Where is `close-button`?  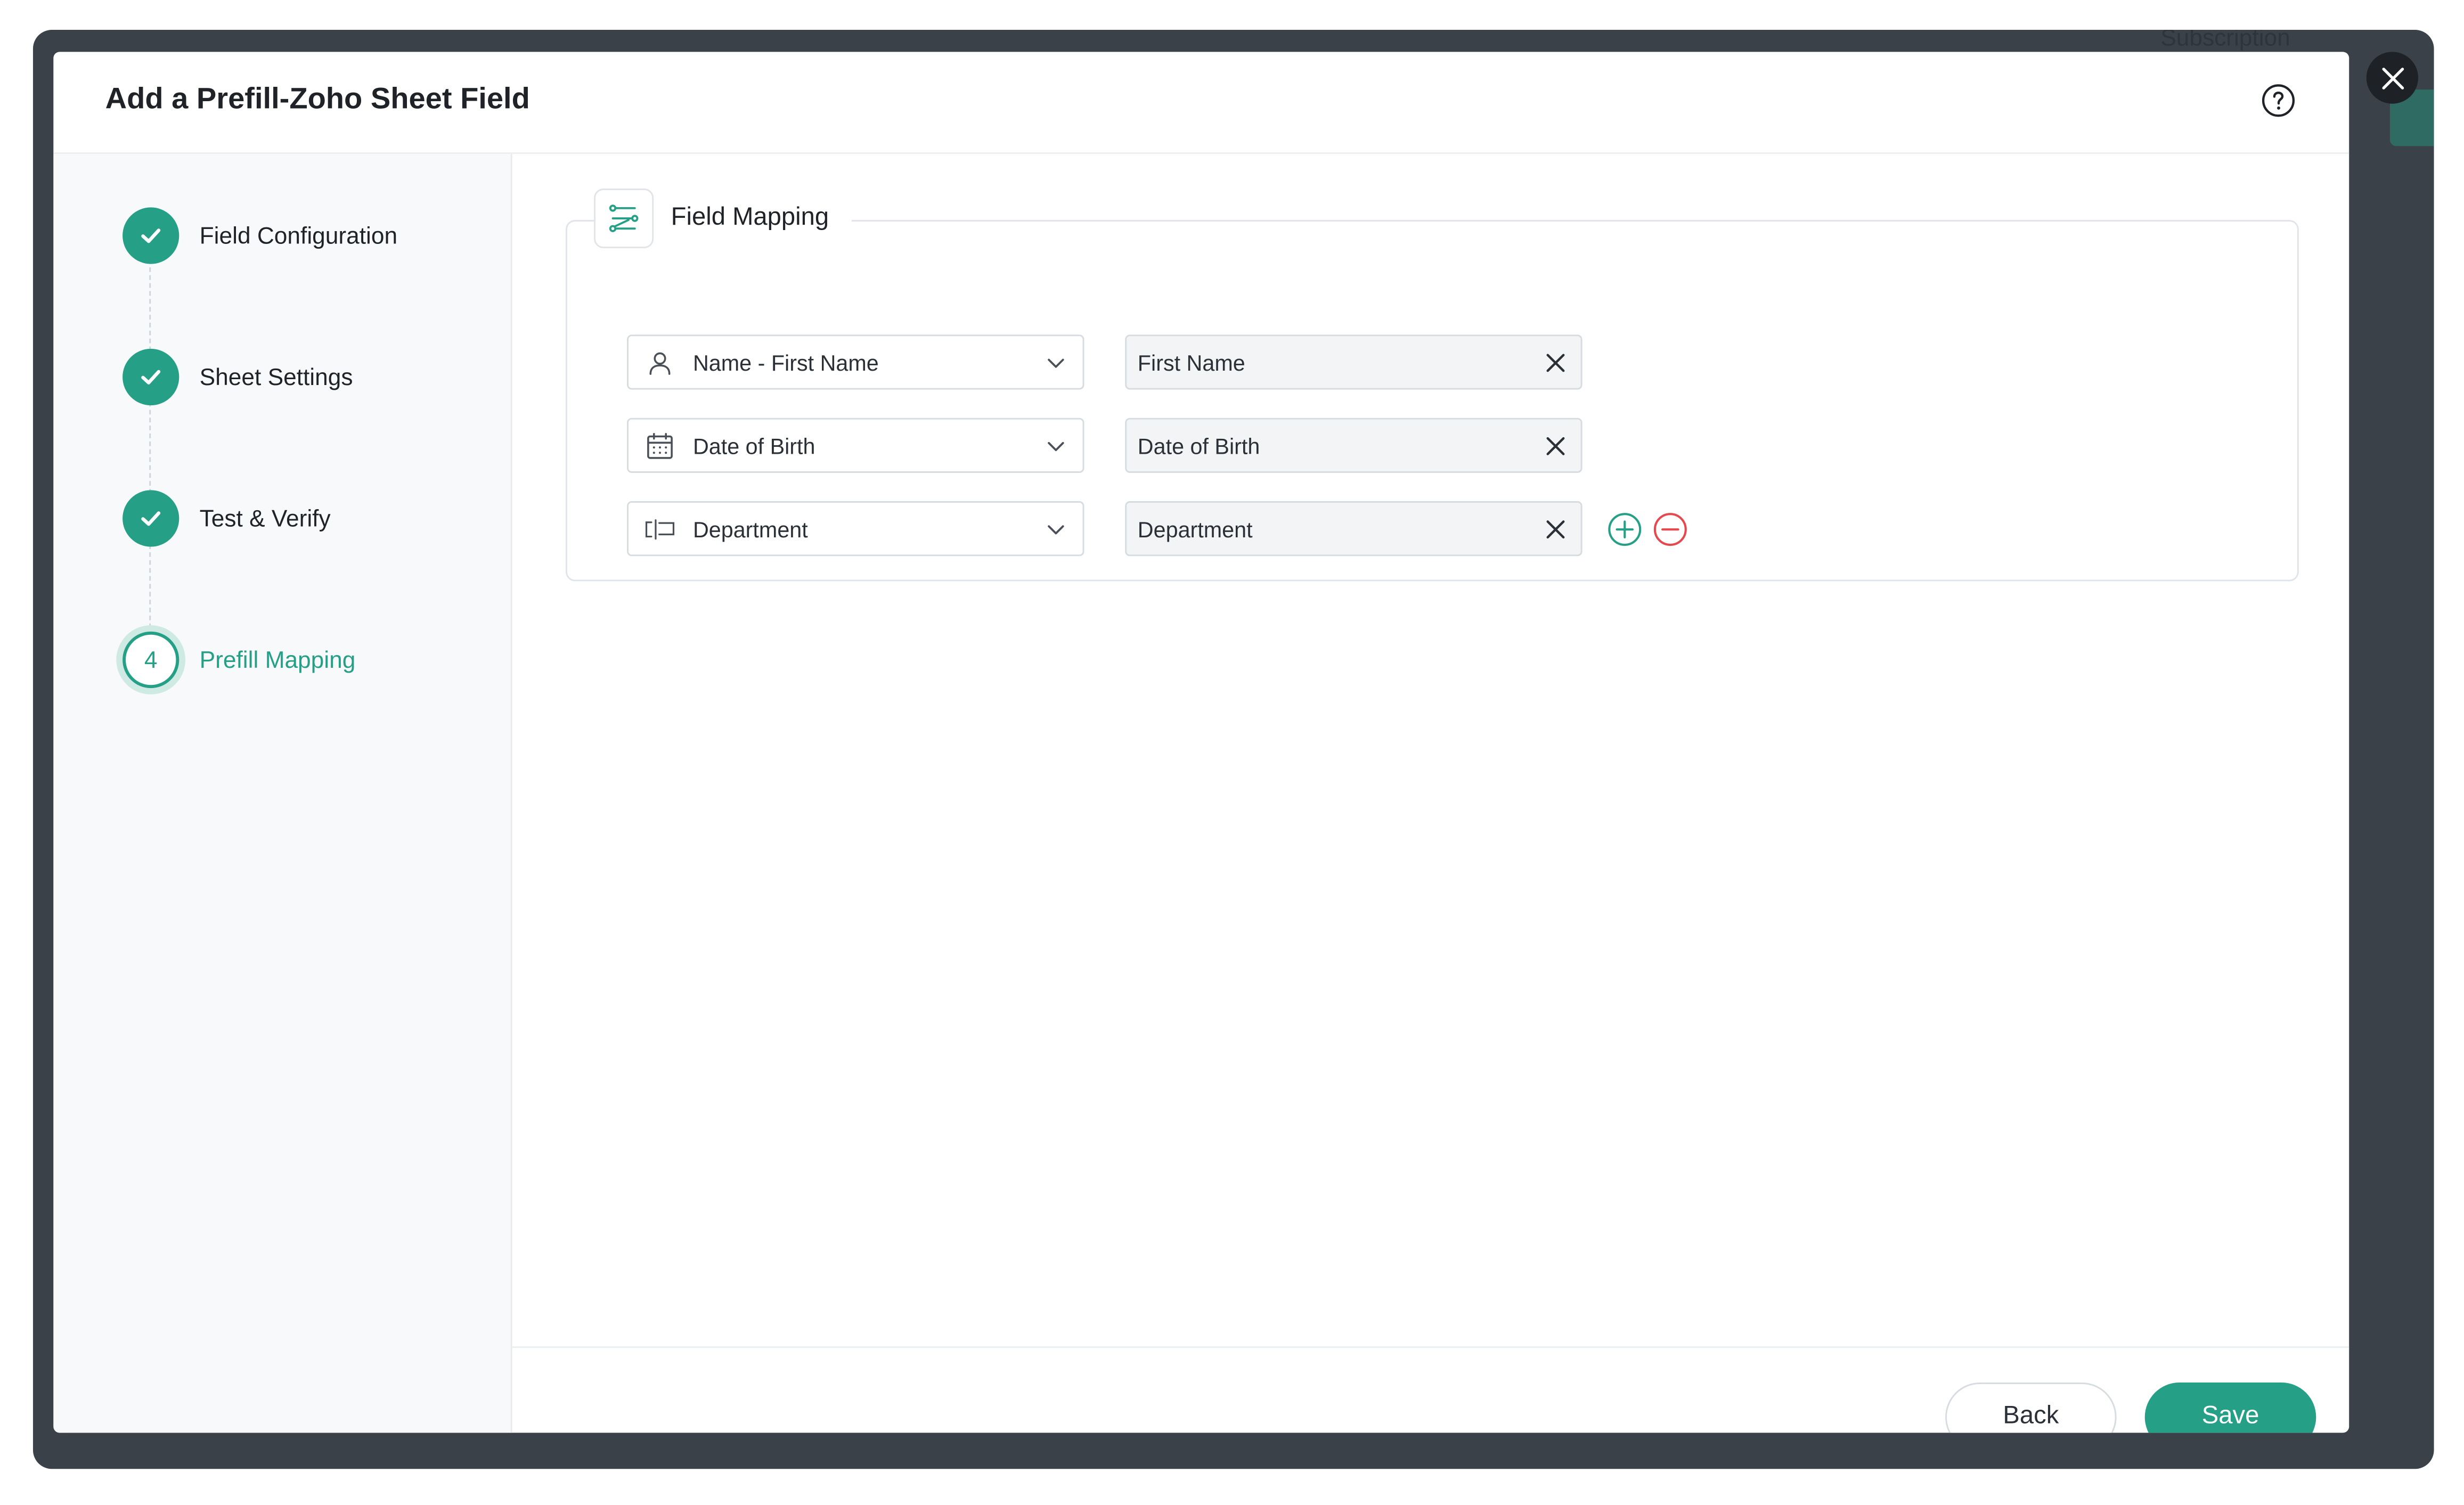 close-button is located at coordinates (2392, 78).